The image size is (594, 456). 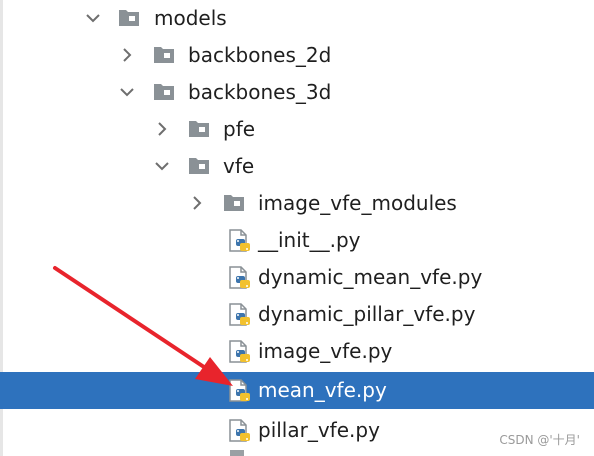 I want to click on tree-row-backbones-3d: backbones_3d, so click(x=297, y=92).